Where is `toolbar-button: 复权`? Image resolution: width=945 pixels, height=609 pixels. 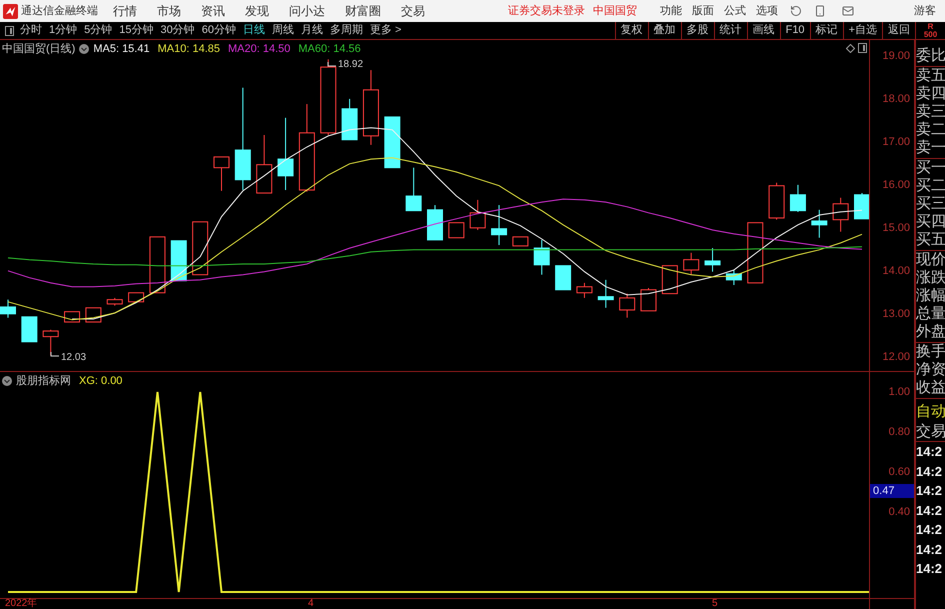 toolbar-button: 复权 is located at coordinates (631, 30).